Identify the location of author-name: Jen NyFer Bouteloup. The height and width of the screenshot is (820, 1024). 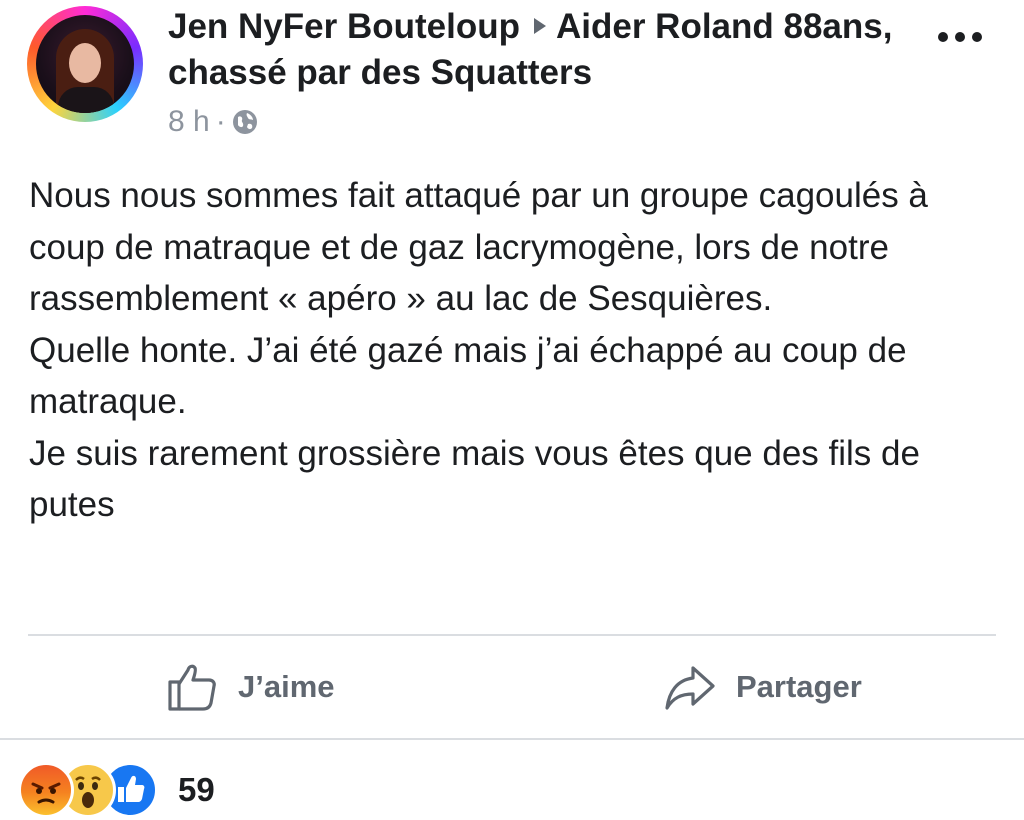
(344, 26).